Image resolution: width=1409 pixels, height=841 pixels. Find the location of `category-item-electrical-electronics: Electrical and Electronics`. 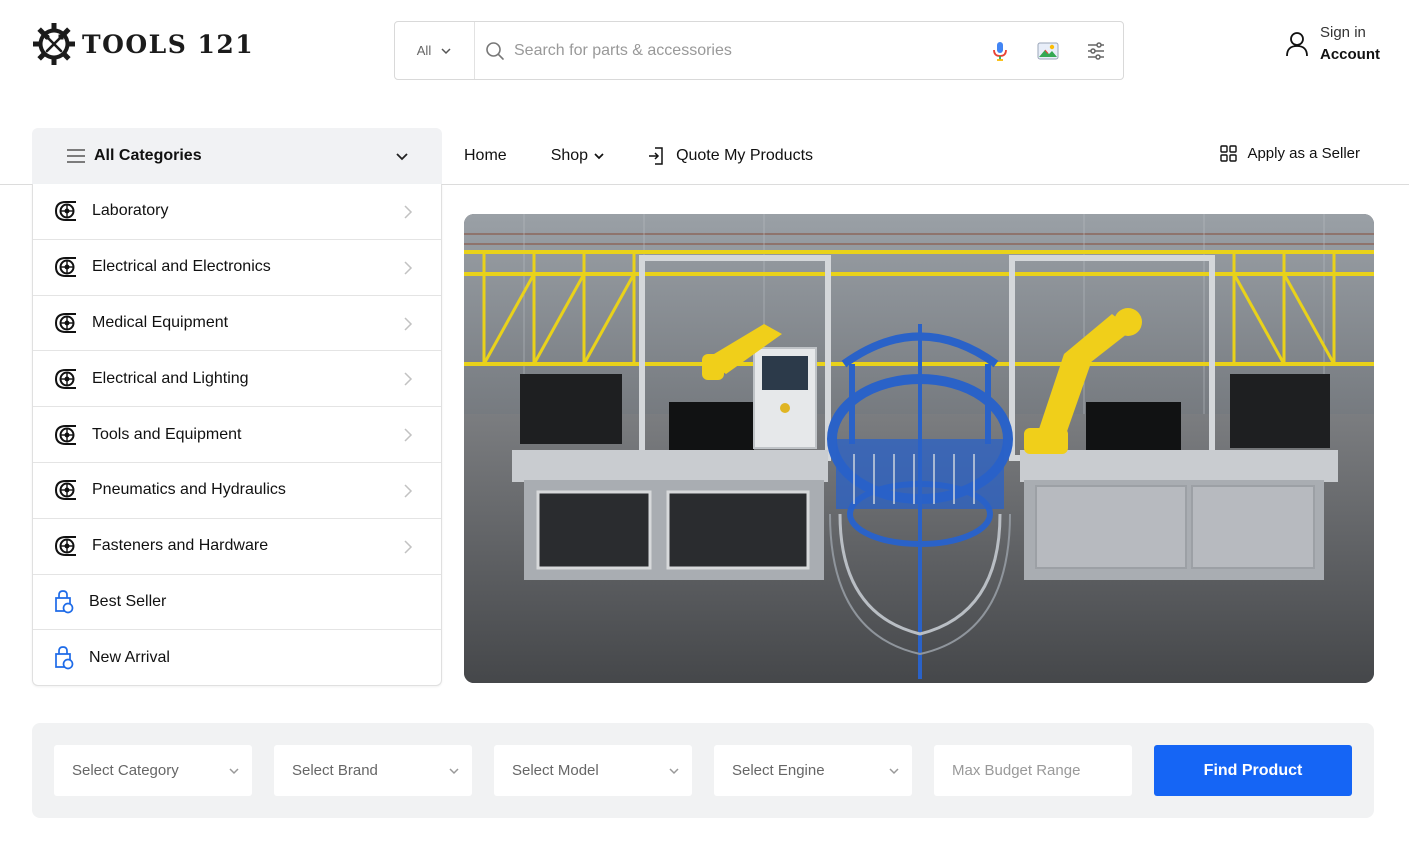

category-item-electrical-electronics: Electrical and Electronics is located at coordinates (237, 268).